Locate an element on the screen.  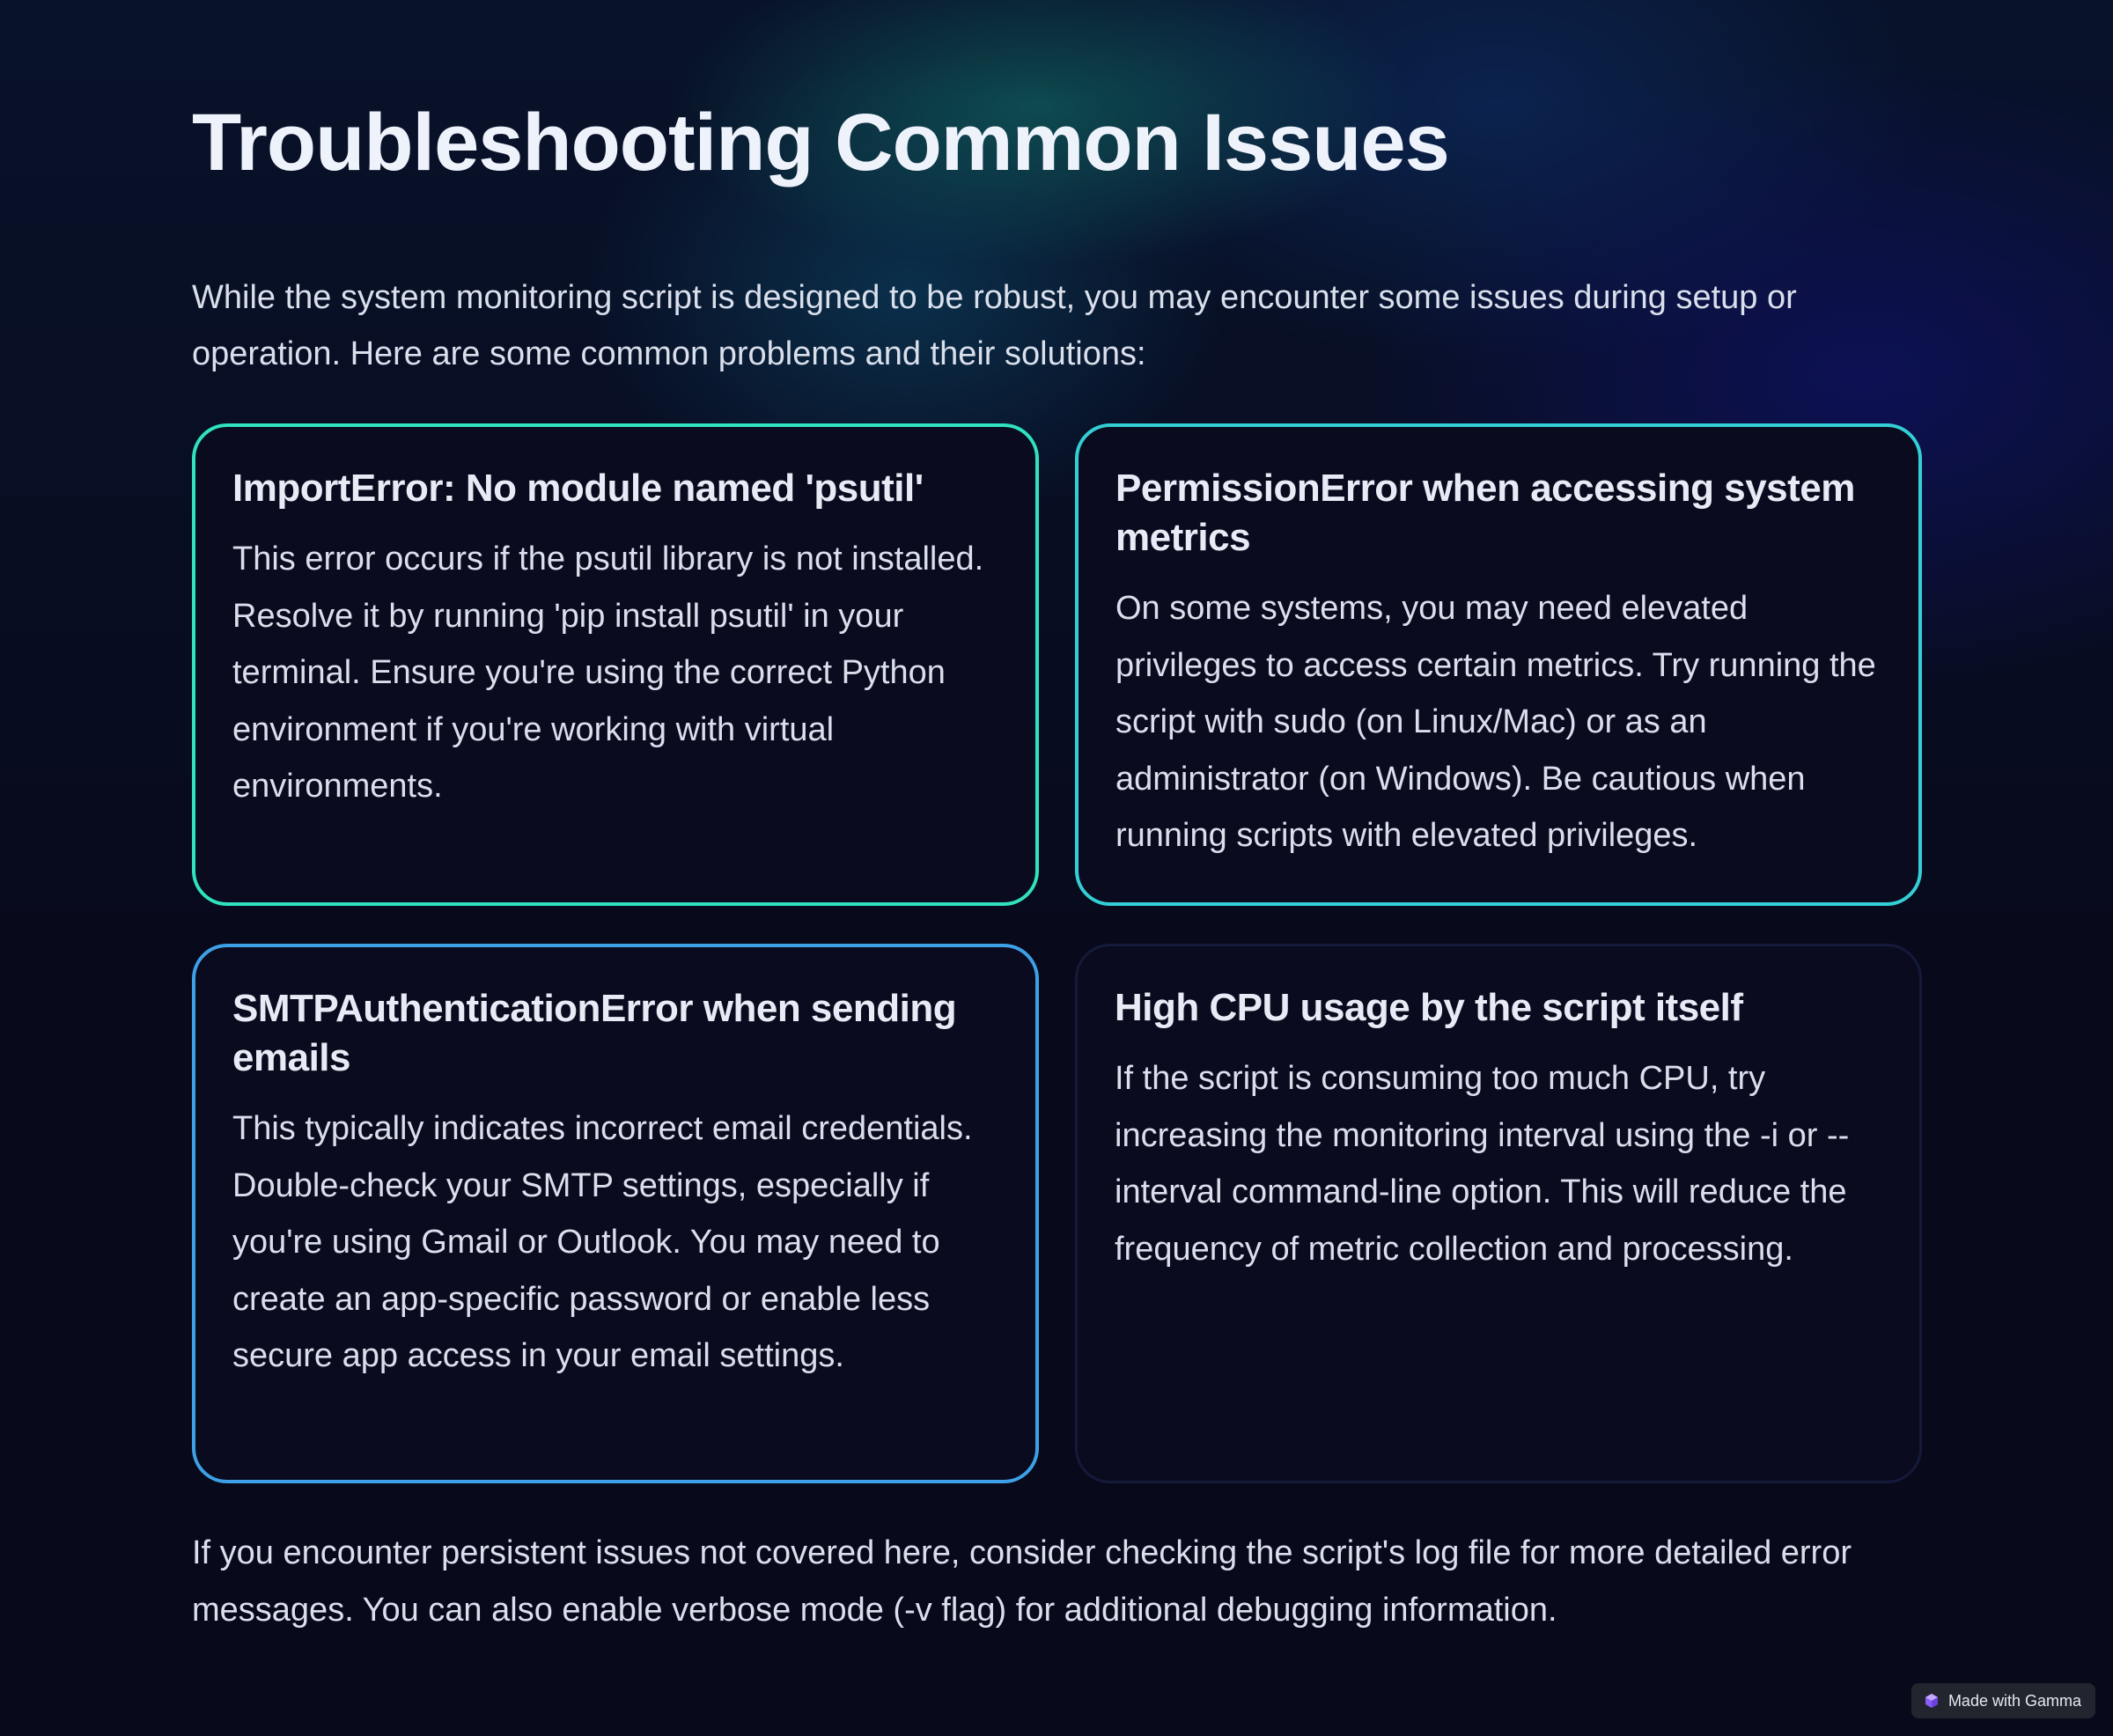
badge-label: Made with Gamma is located at coordinates (2014, 1700).